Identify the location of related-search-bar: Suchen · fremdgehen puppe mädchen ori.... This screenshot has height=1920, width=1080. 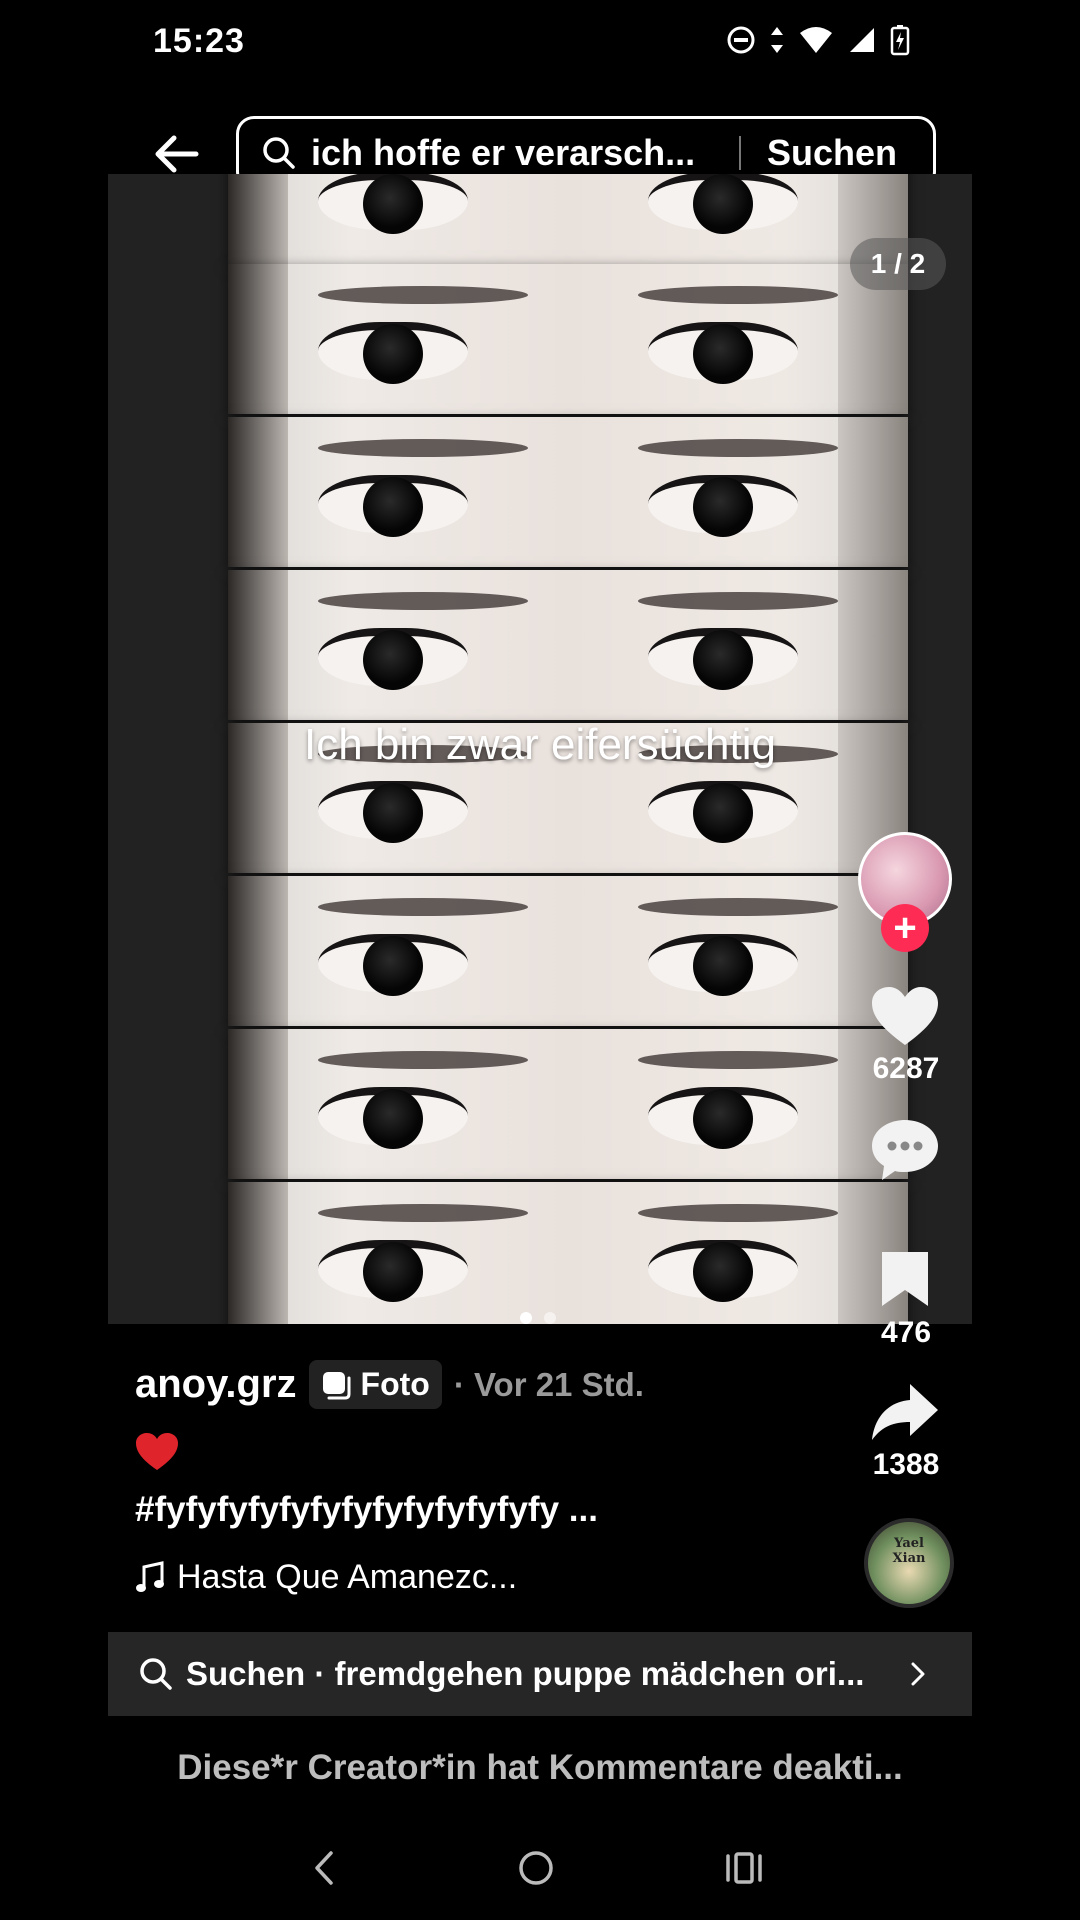
(540, 1674).